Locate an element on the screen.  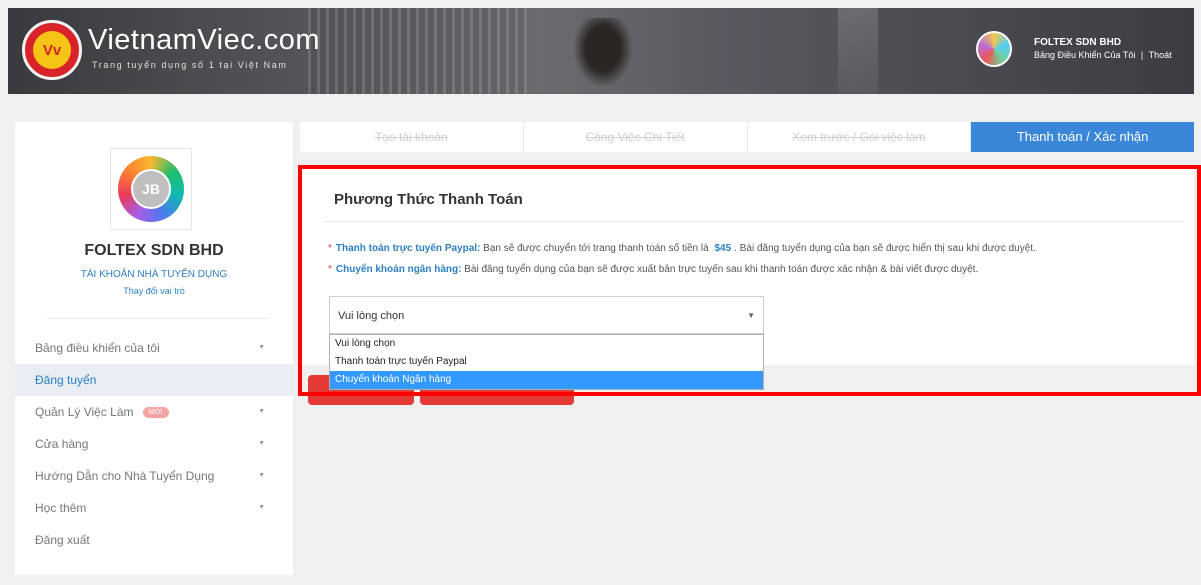
header-tower-decoration is located at coordinates (858, 51).